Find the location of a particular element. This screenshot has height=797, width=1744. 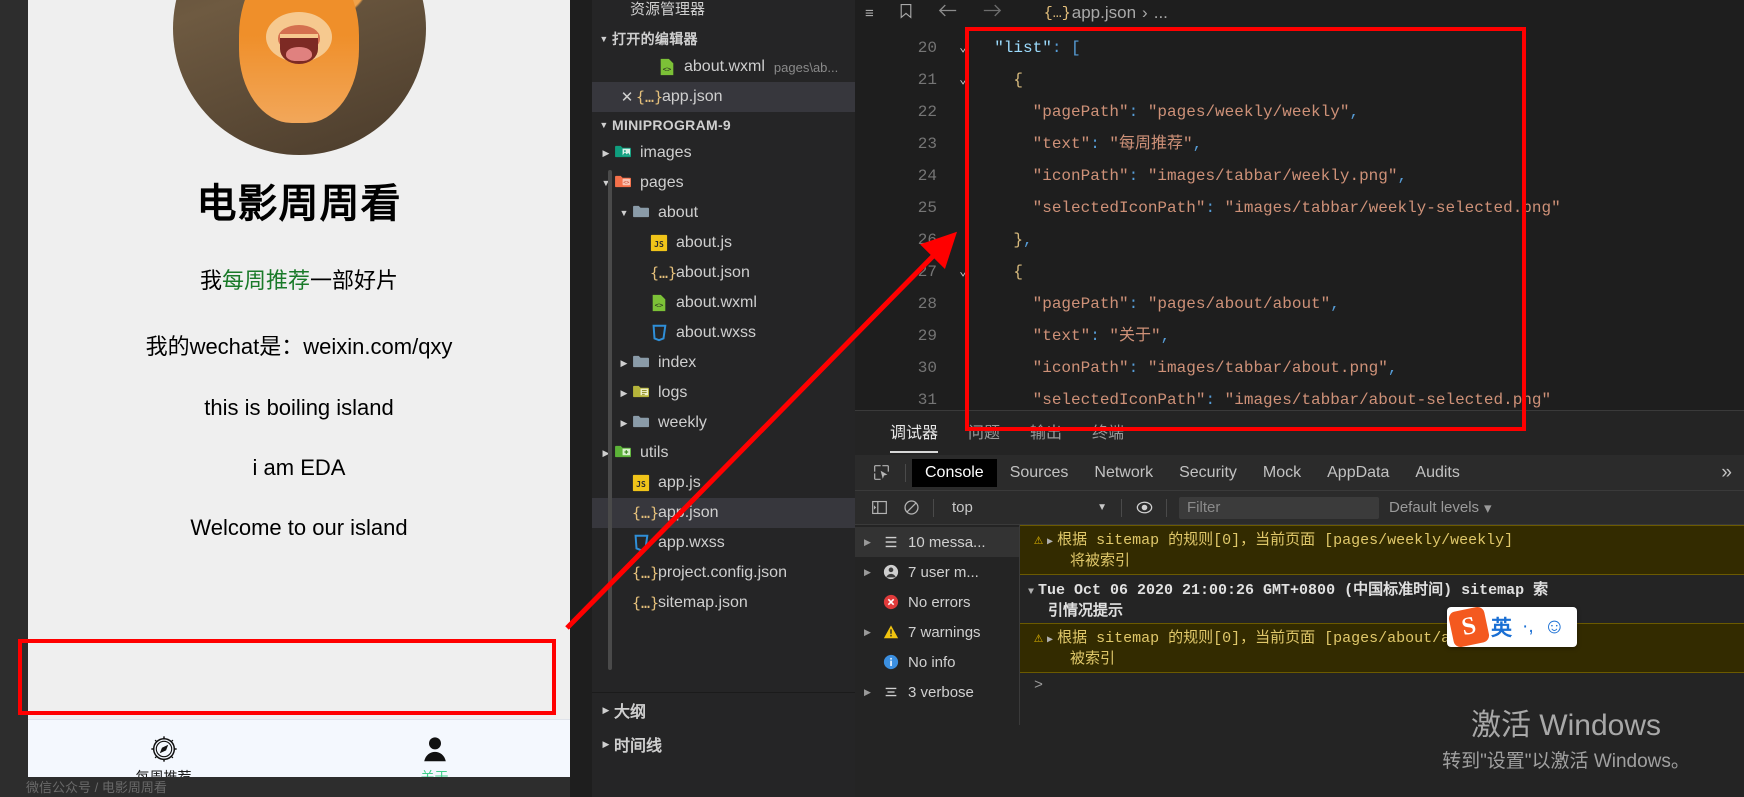

toggle-sidebar-icon is located at coordinates (879, 507).